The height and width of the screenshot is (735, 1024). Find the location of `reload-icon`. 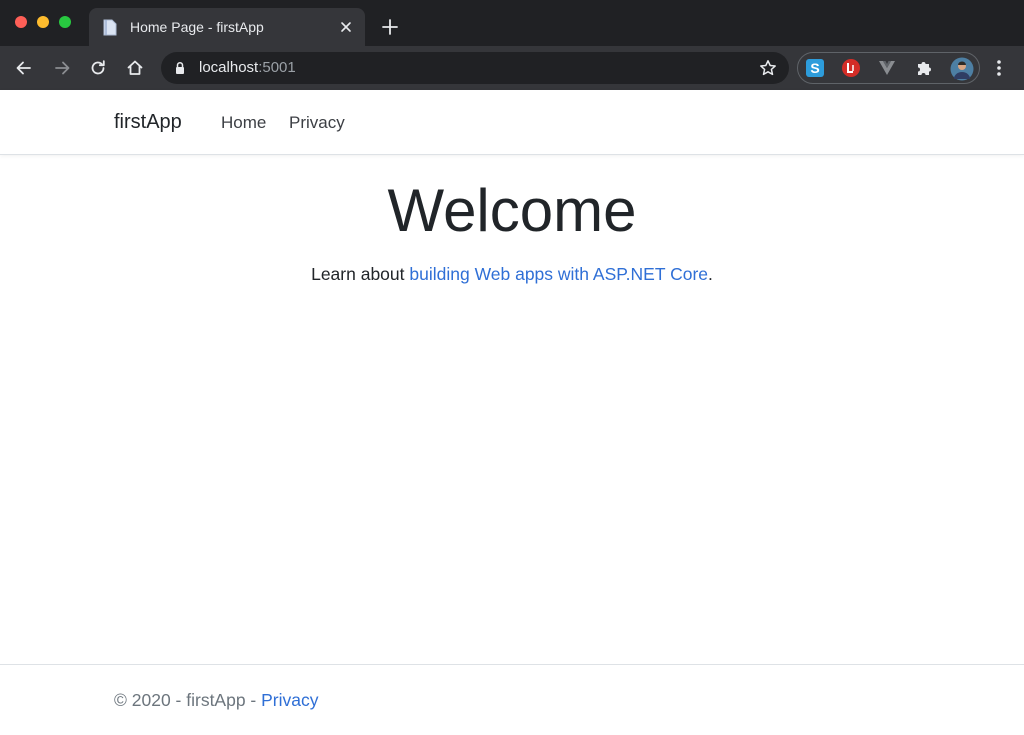

reload-icon is located at coordinates (98, 68).